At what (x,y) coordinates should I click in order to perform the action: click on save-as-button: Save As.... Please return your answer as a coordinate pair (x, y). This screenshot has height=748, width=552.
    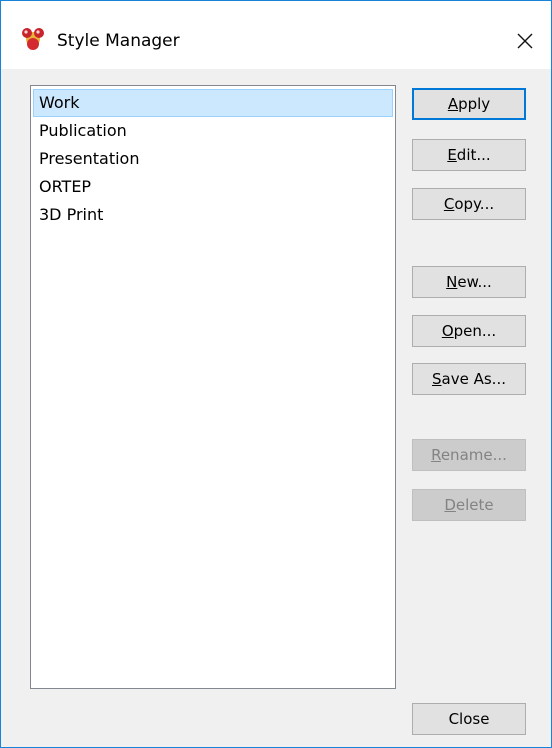
    Looking at the image, I should click on (469, 379).